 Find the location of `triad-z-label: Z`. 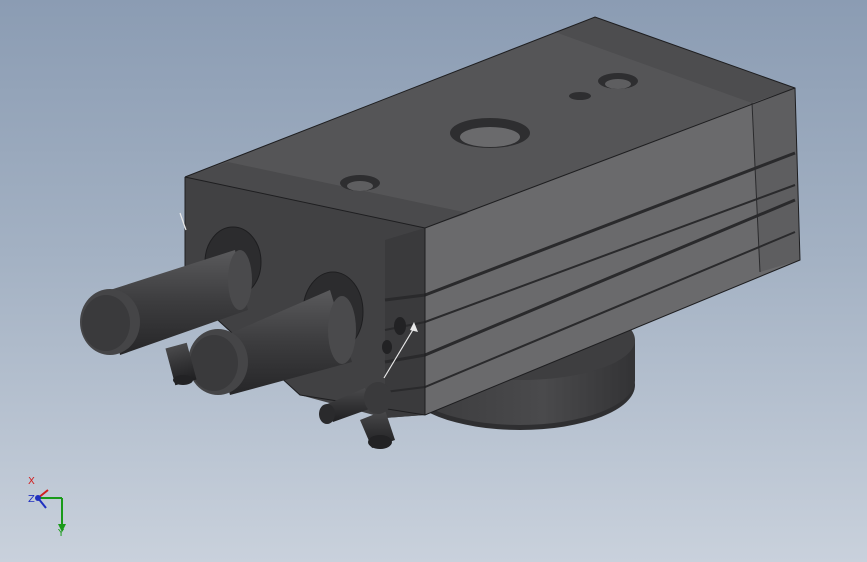

triad-z-label: Z is located at coordinates (31, 499).